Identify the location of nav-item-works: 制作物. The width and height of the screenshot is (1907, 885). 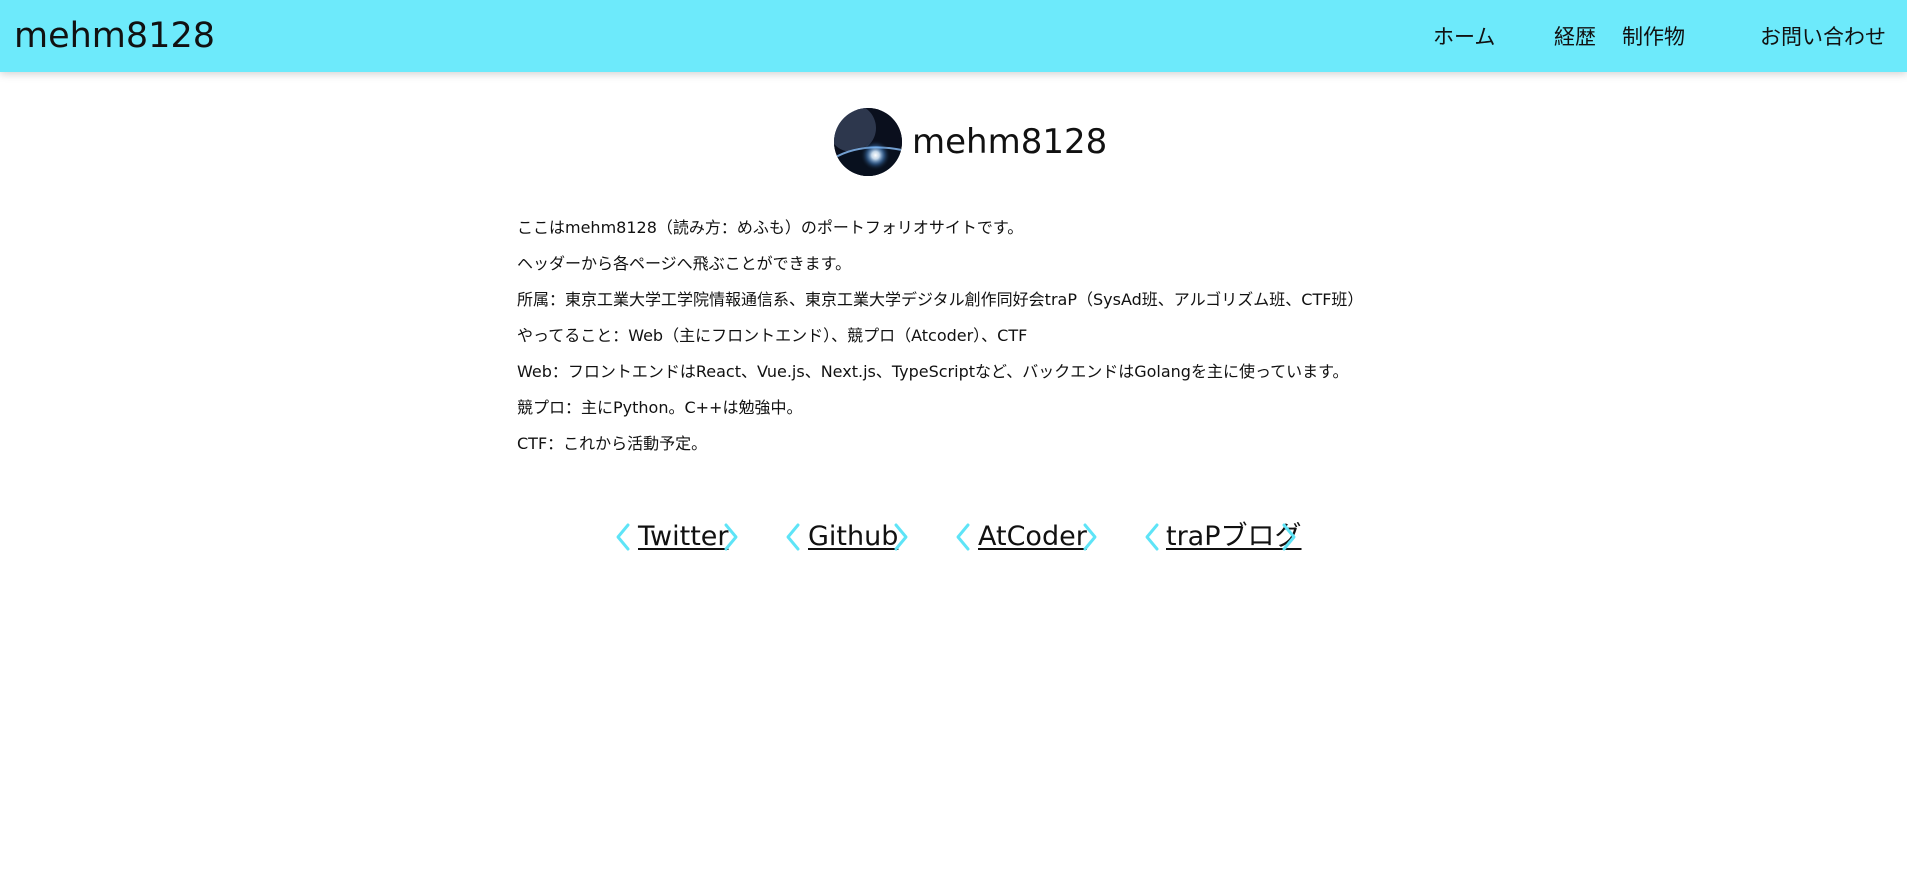
(1653, 37).